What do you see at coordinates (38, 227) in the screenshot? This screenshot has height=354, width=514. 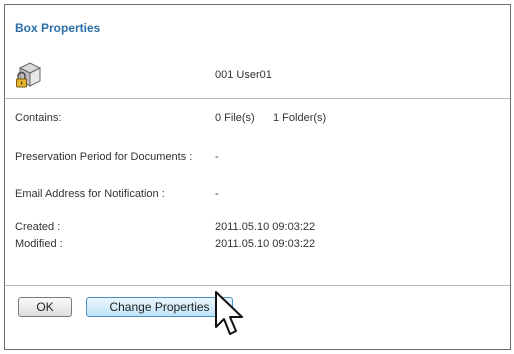 I see `created-label: Created :` at bounding box center [38, 227].